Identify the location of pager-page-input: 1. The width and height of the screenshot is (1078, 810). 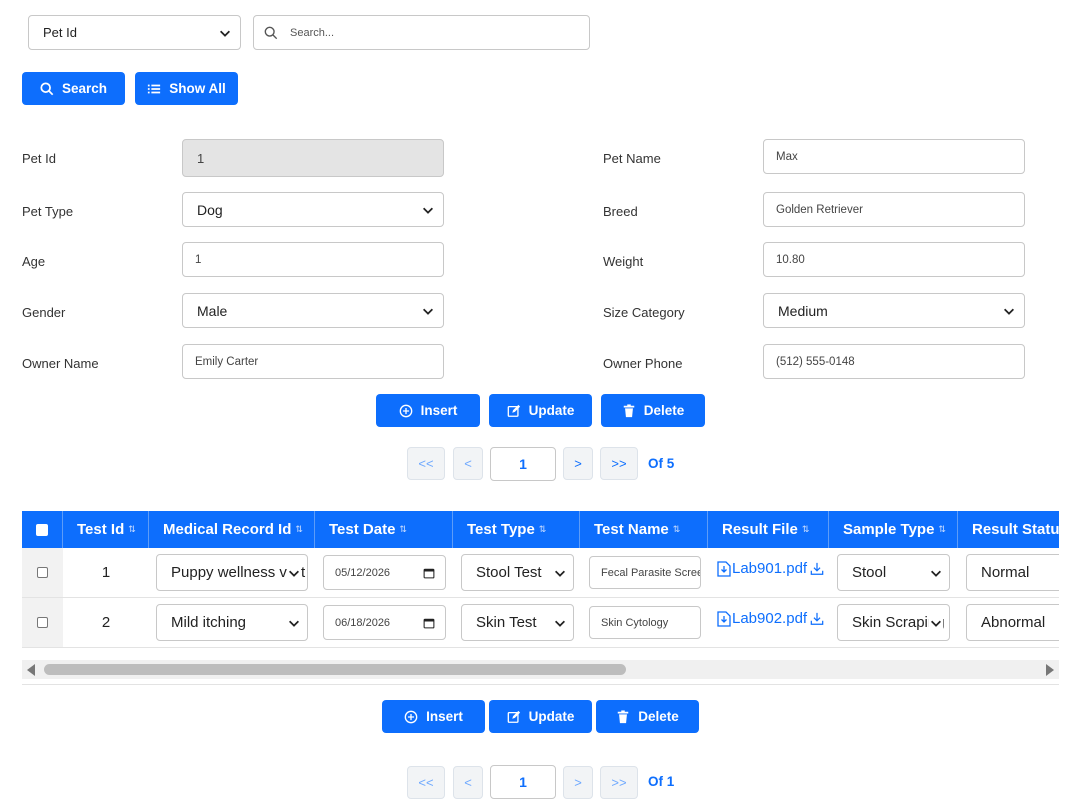
(523, 464).